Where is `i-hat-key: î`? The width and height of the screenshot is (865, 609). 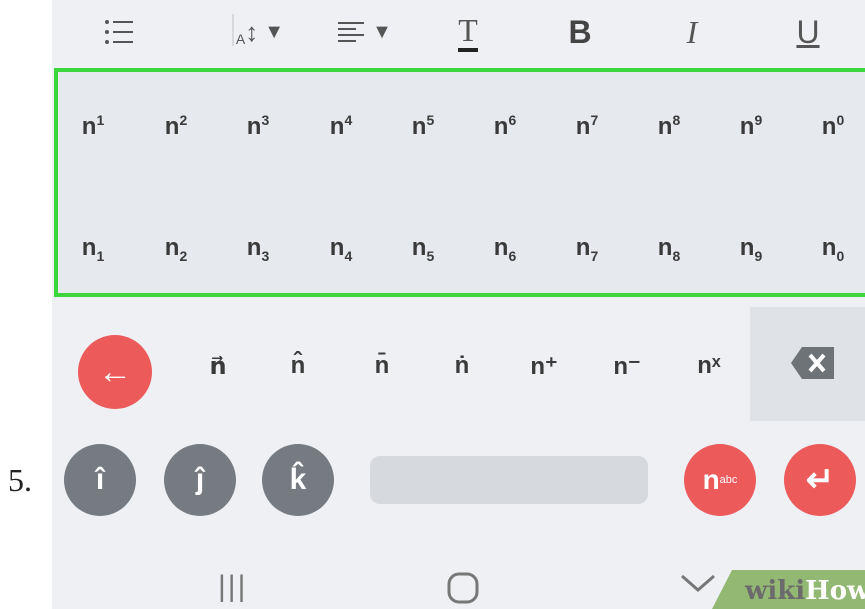
i-hat-key: î is located at coordinates (100, 480).